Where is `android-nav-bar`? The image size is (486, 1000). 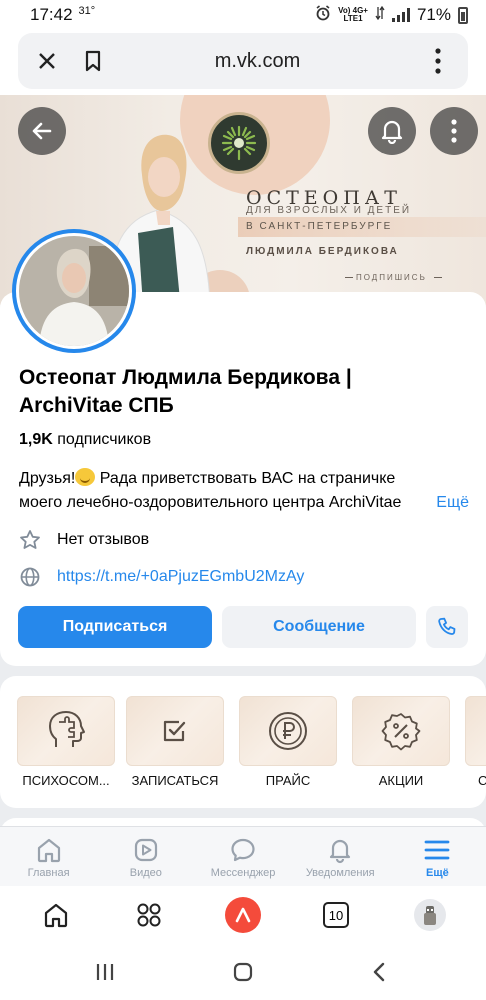 android-nav-bar is located at coordinates (243, 972).